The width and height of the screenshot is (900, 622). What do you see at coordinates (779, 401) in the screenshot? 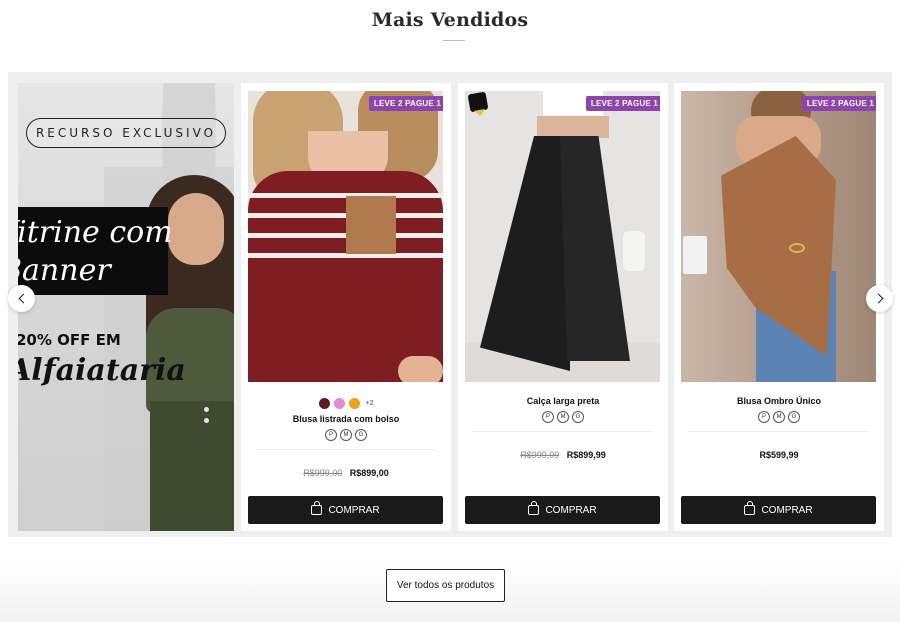
I see `product-name: Blusa Ombro Único` at bounding box center [779, 401].